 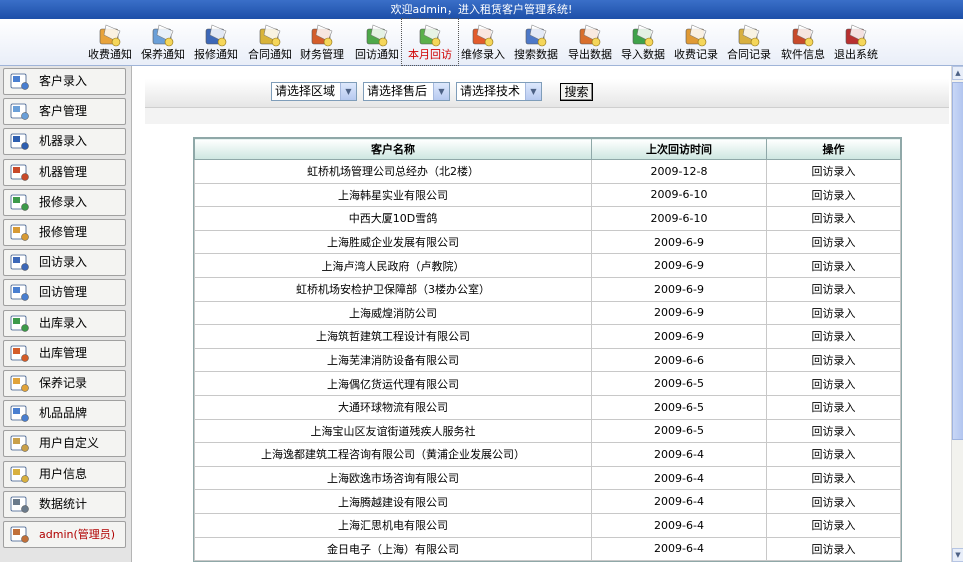 What do you see at coordinates (590, 54) in the screenshot?
I see `toolbar-item-label: 导出数据` at bounding box center [590, 54].